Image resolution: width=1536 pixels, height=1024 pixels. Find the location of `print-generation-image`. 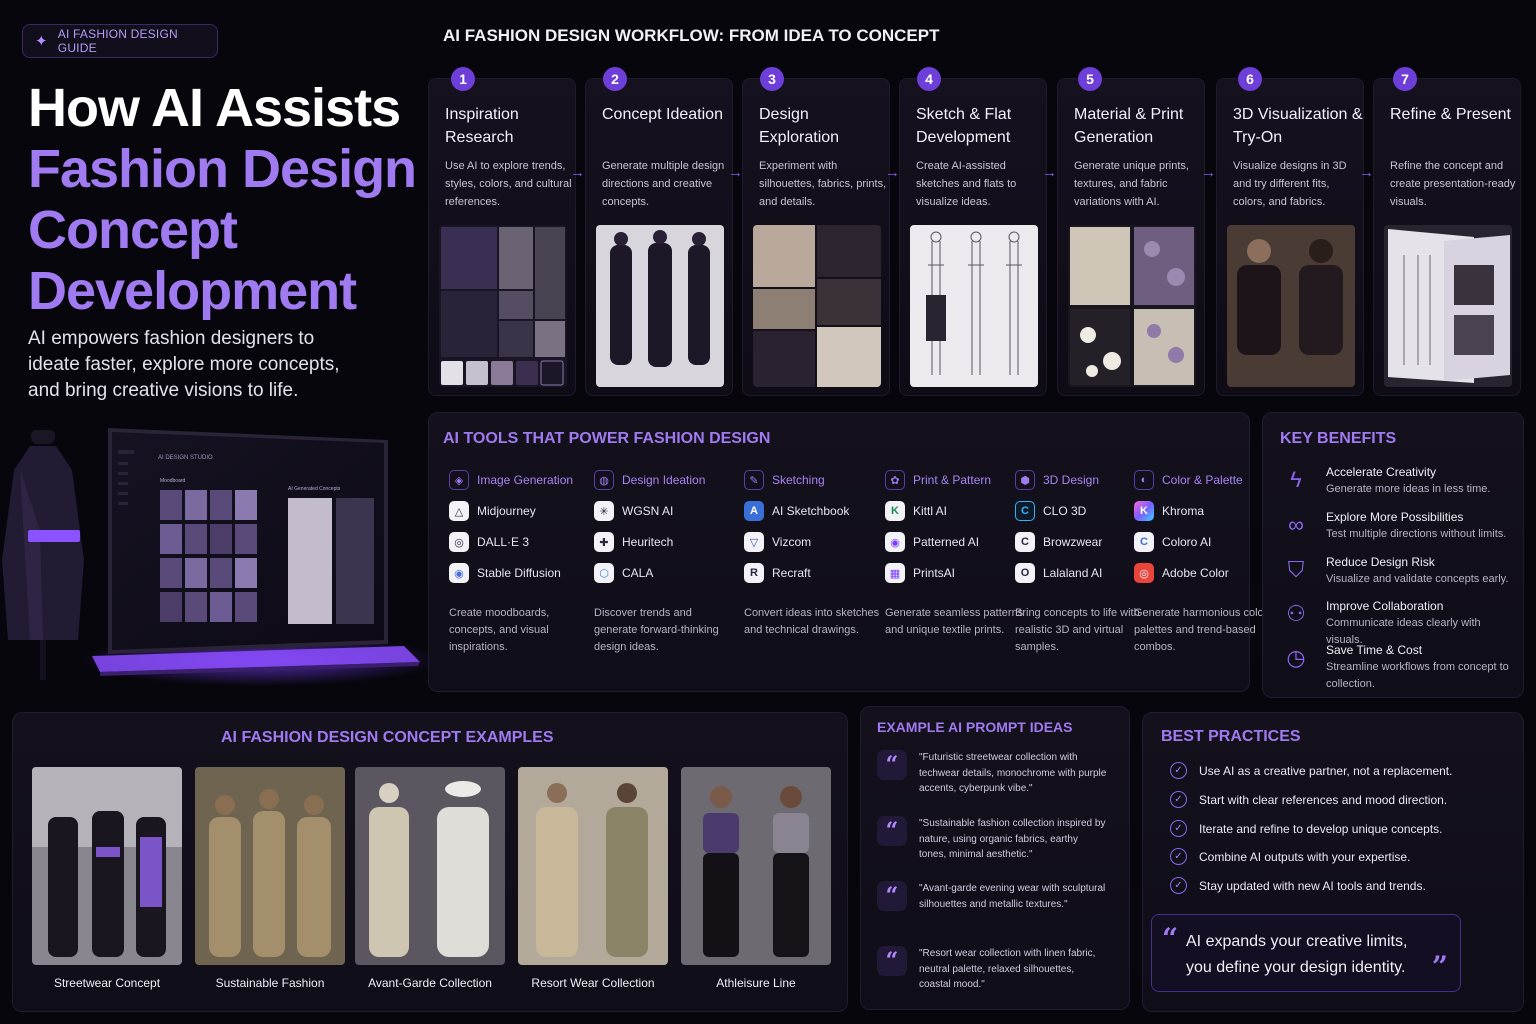

print-generation-image is located at coordinates (1132, 306).